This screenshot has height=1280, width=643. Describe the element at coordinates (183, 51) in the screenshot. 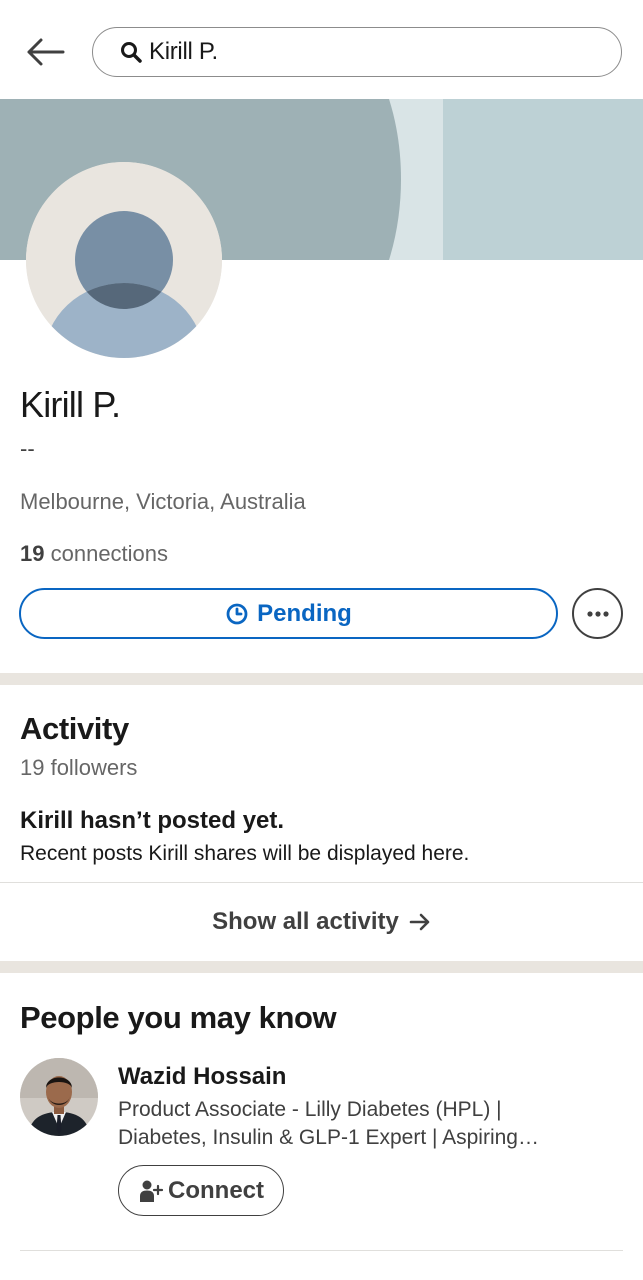

I see `search-query-text: Kirill P.` at that location.